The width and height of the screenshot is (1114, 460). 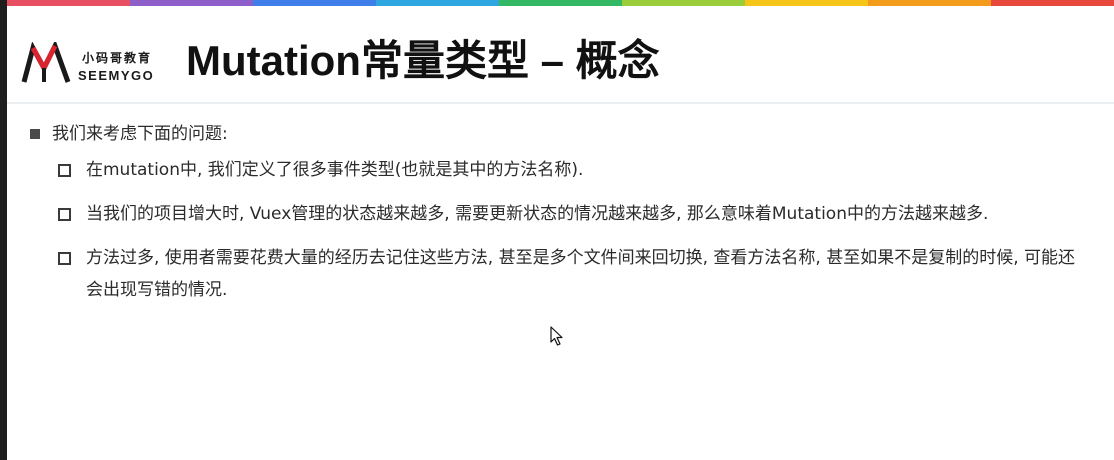 I want to click on mouse-cursor-icon, so click(x=556, y=336).